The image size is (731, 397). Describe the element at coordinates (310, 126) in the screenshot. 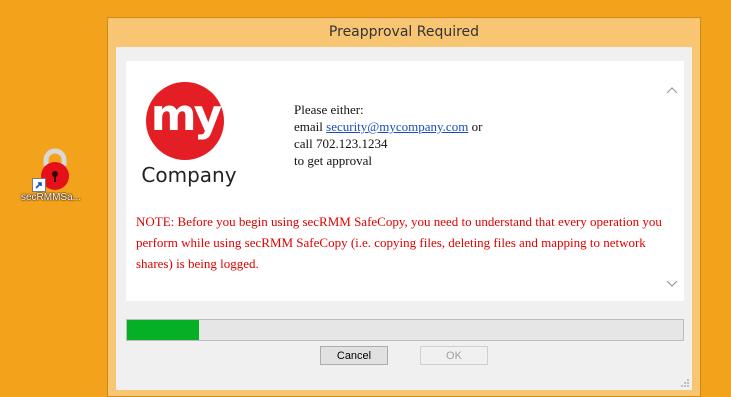

I see `email-prefix: email` at that location.